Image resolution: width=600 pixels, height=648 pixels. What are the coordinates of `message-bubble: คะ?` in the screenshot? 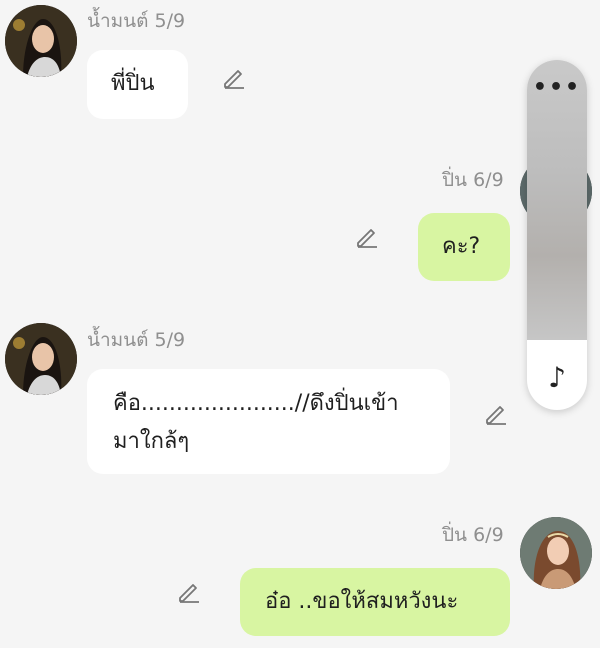 It's located at (464, 247).